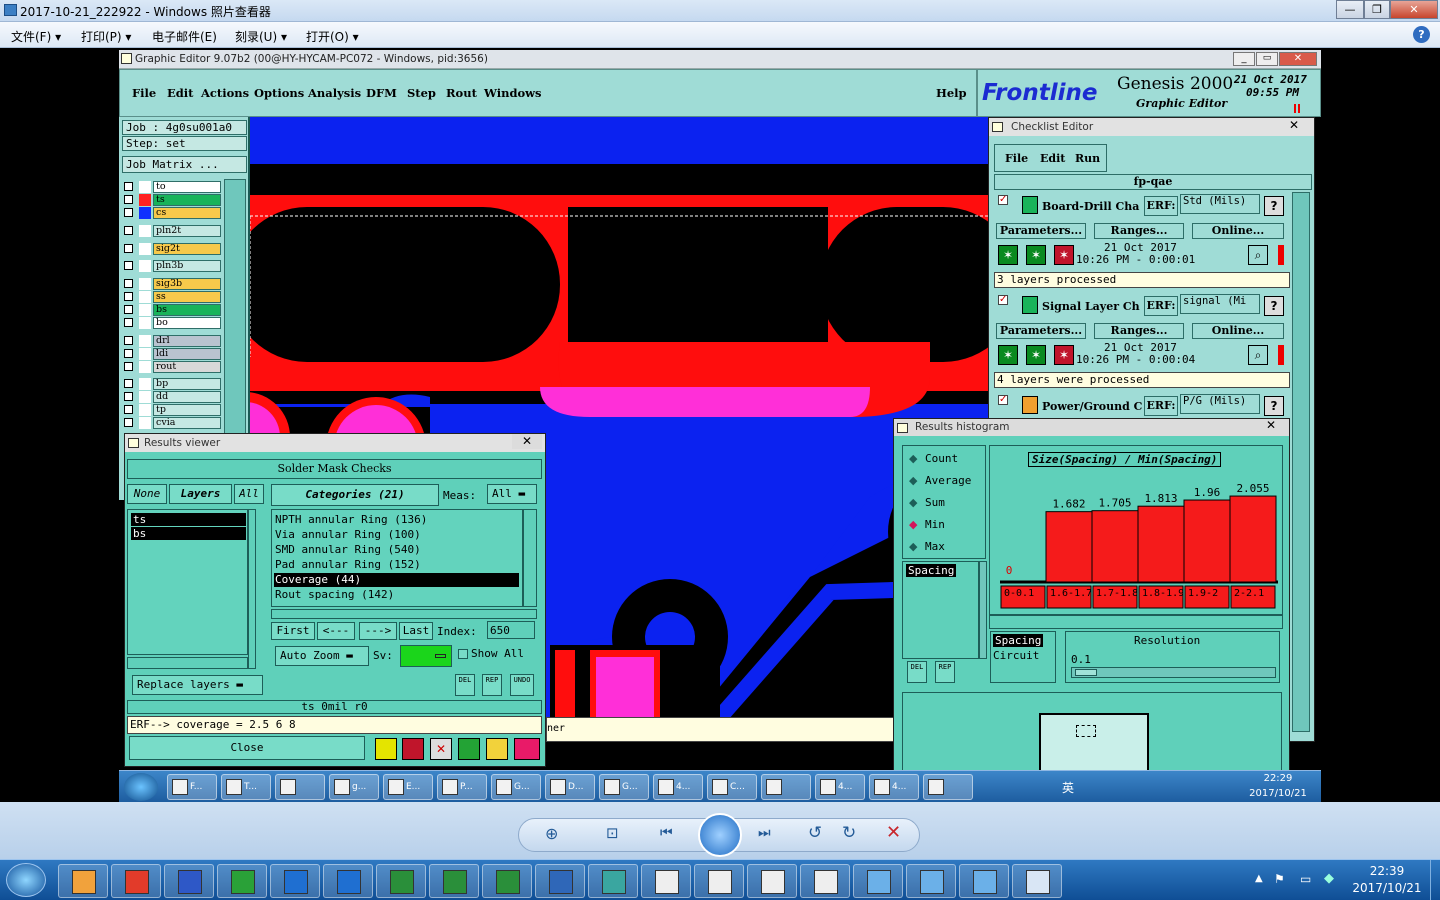 This screenshot has height=900, width=1440. I want to click on layer-name: drl, so click(187, 341).